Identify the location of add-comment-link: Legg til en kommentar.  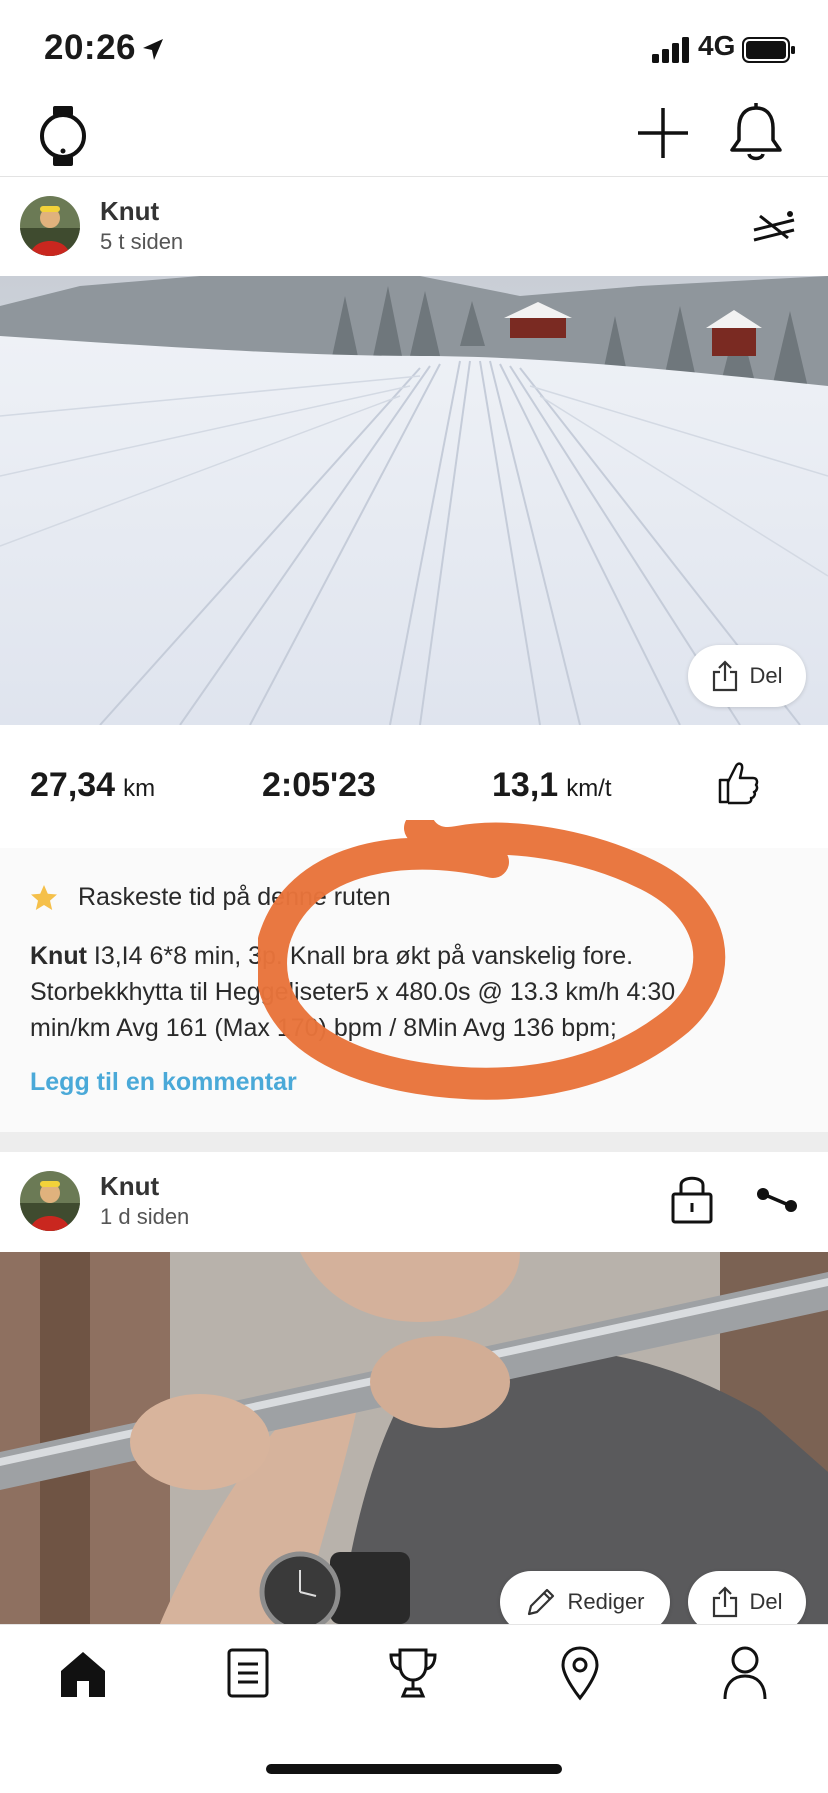
(163, 1082).